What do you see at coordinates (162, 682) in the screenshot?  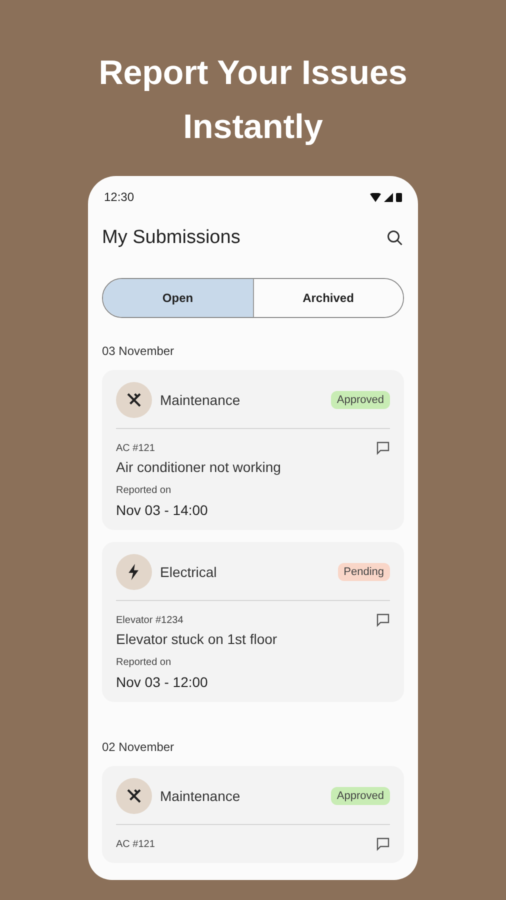 I see `reported-date: Nov 03 - 12:00` at bounding box center [162, 682].